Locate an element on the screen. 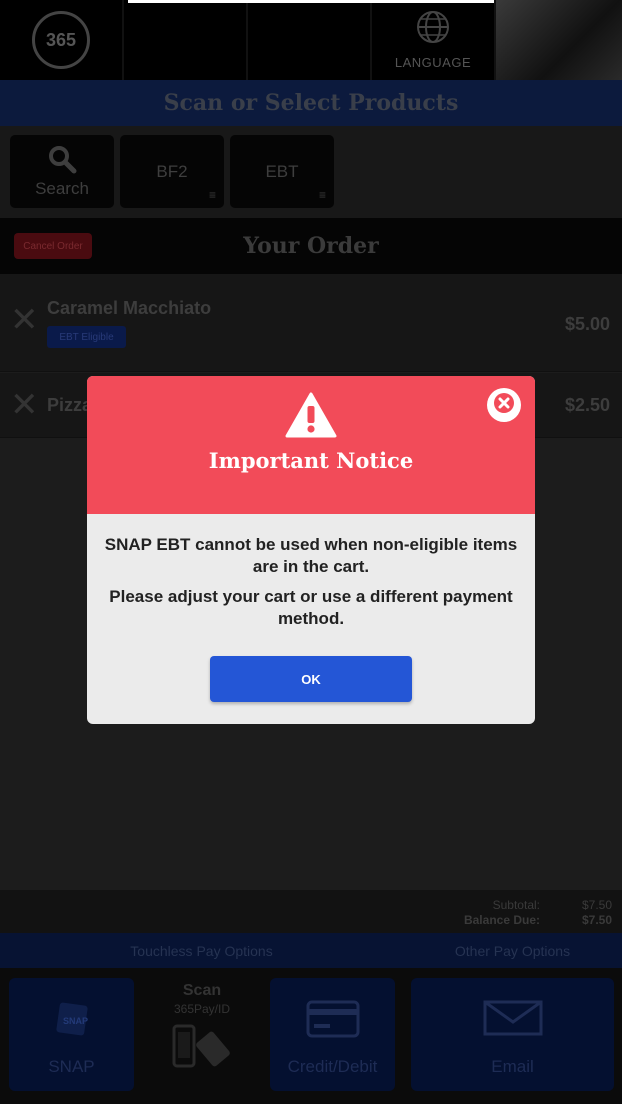 Image resolution: width=622 pixels, height=1104 pixels. promo-image is located at coordinates (559, 40).